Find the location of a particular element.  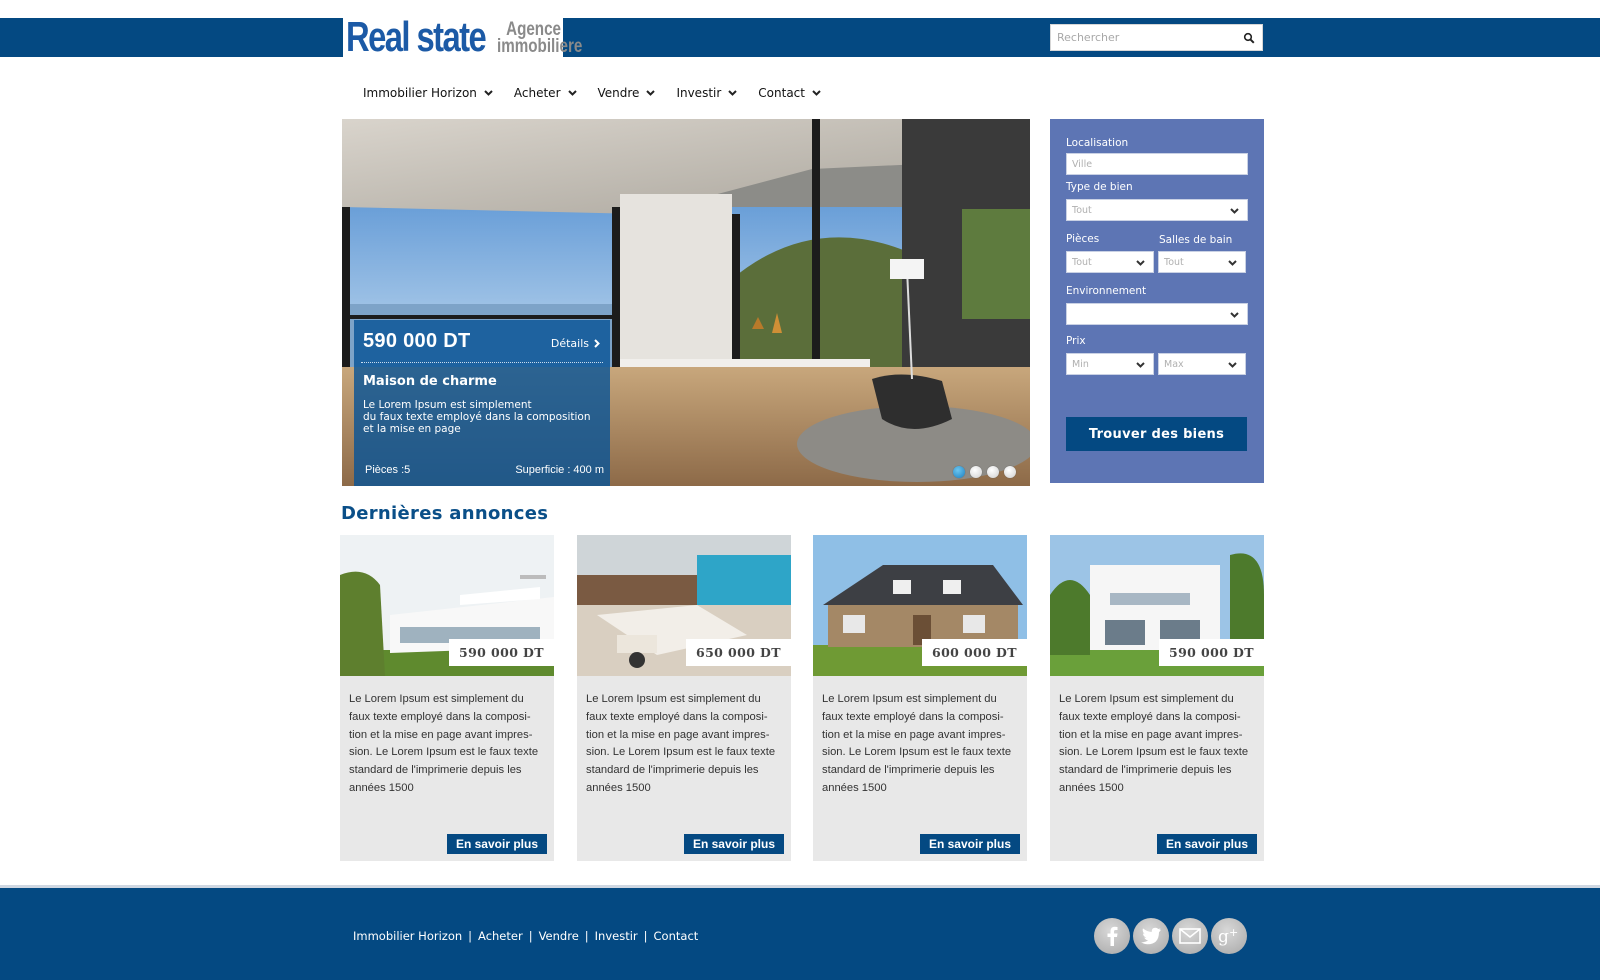

nav-item-label: Immobilier Horizon is located at coordinates (420, 93).